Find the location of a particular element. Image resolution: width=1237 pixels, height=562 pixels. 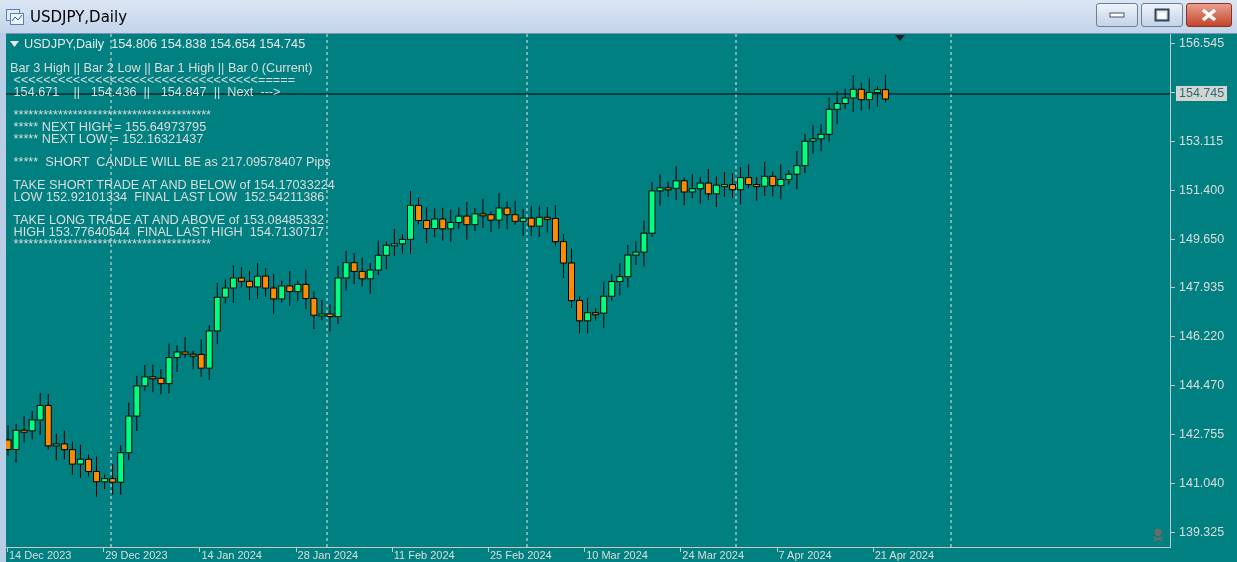

maximize-icon is located at coordinates (1162, 15).